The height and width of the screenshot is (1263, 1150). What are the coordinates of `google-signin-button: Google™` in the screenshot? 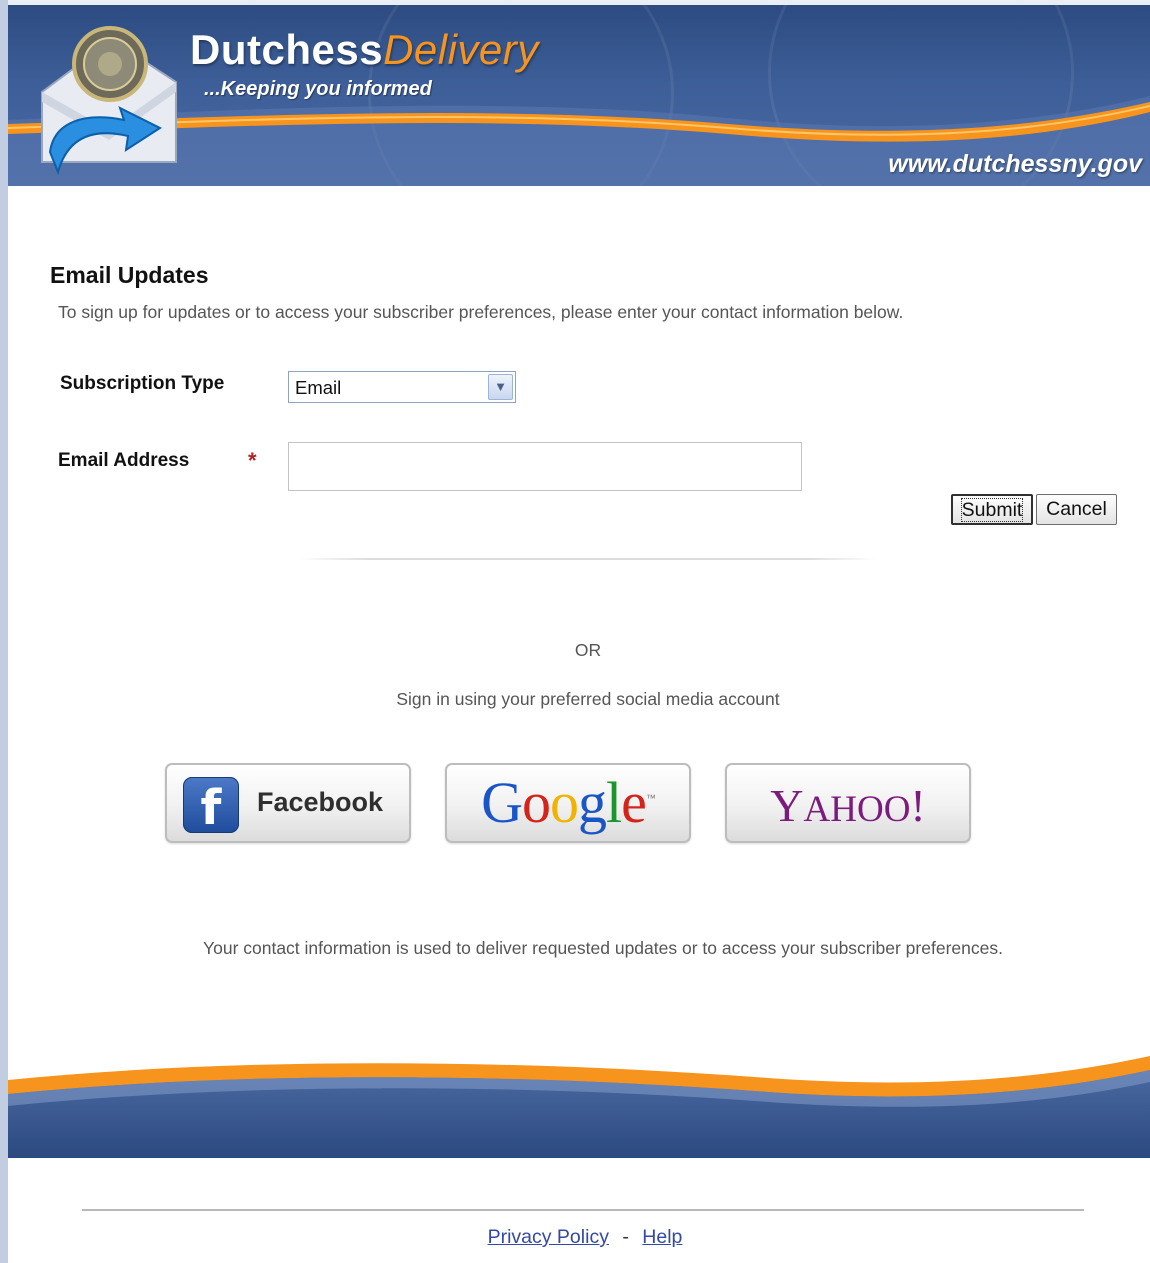 It's located at (568, 803).